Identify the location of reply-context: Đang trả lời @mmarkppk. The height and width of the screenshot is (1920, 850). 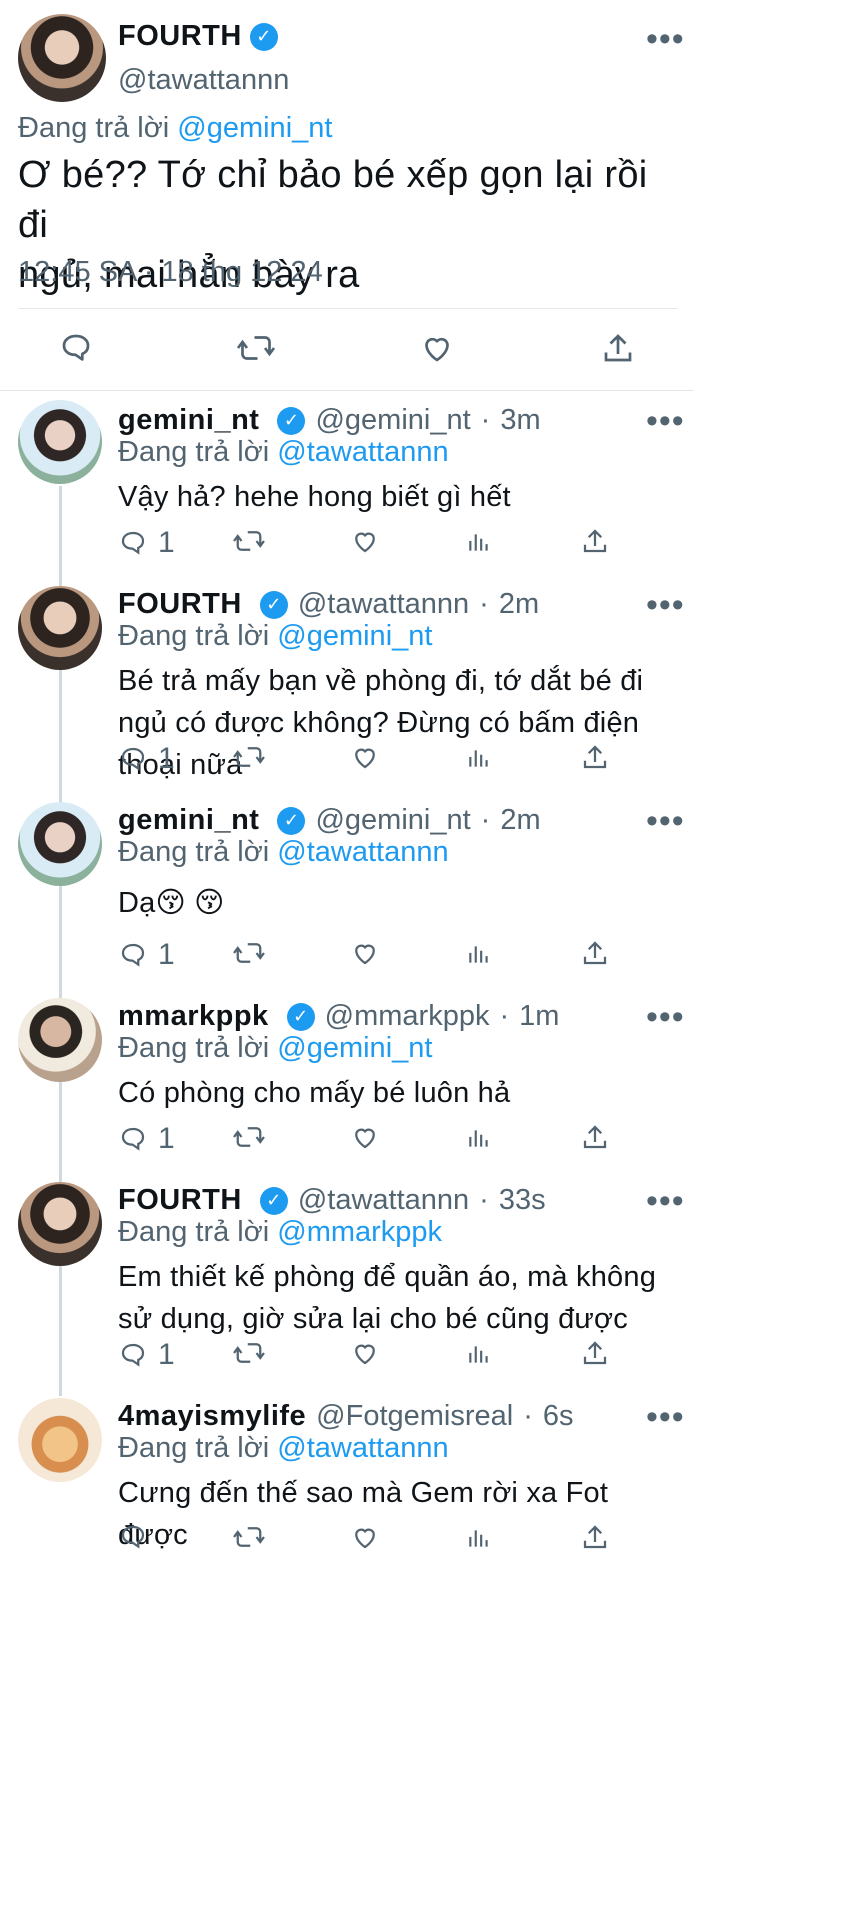
(280, 1232).